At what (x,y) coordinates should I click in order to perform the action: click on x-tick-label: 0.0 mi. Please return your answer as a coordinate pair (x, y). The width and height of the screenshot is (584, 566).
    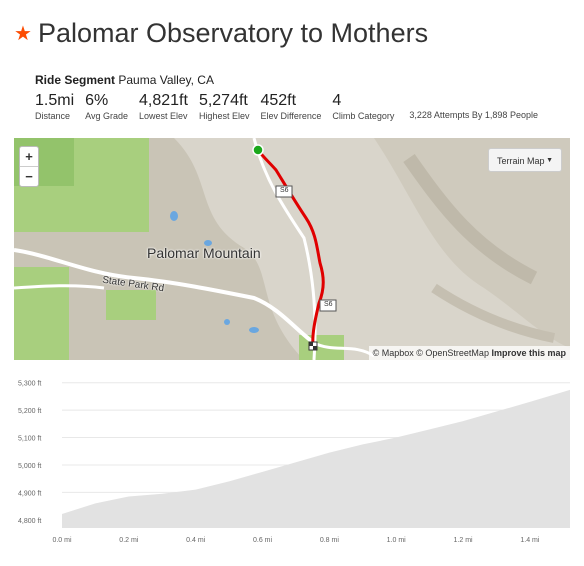
    Looking at the image, I should click on (62, 540).